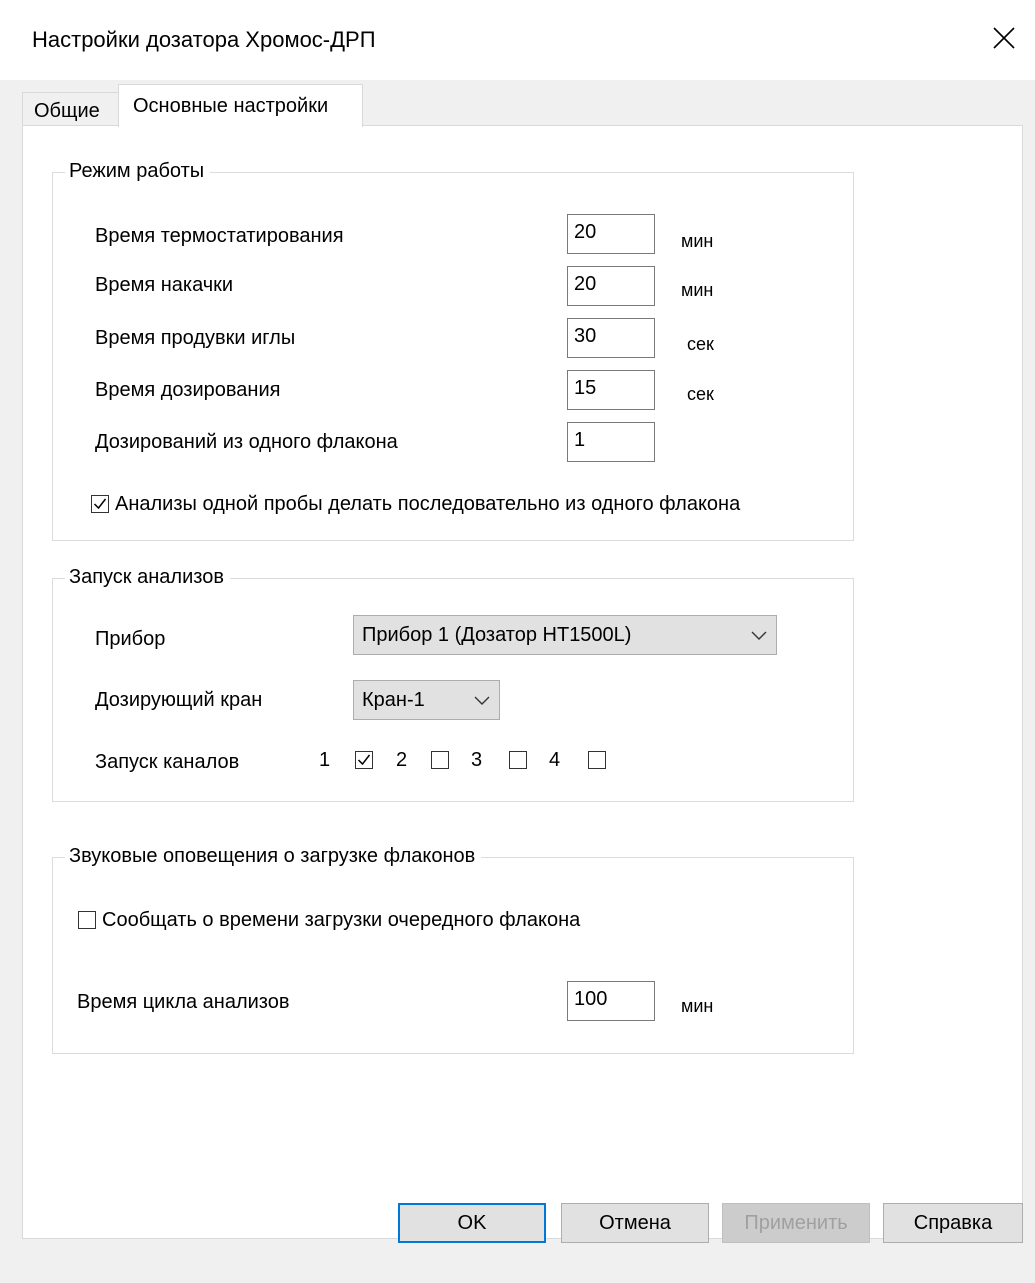 Image resolution: width=1035 pixels, height=1283 pixels. Describe the element at coordinates (440, 760) in the screenshot. I see `channel-2-checkbox` at that location.